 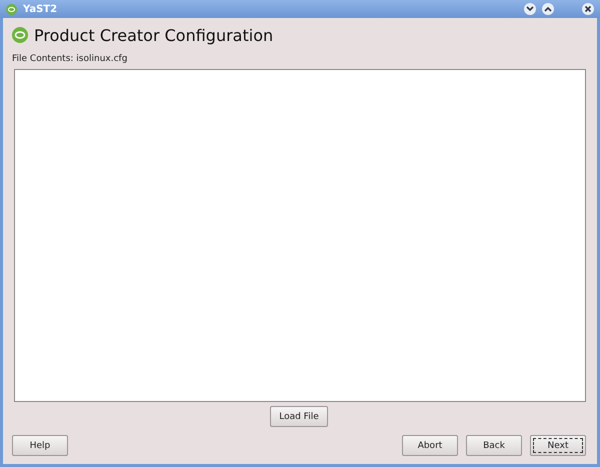 I want to click on chevron-down-icon, so click(x=530, y=9).